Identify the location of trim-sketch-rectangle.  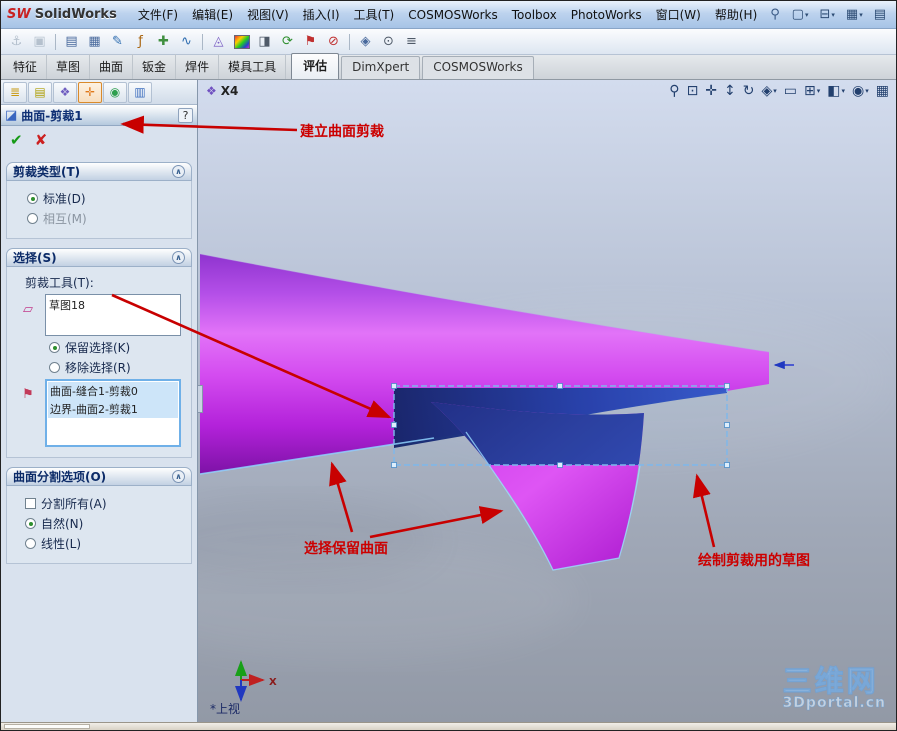
(560, 425).